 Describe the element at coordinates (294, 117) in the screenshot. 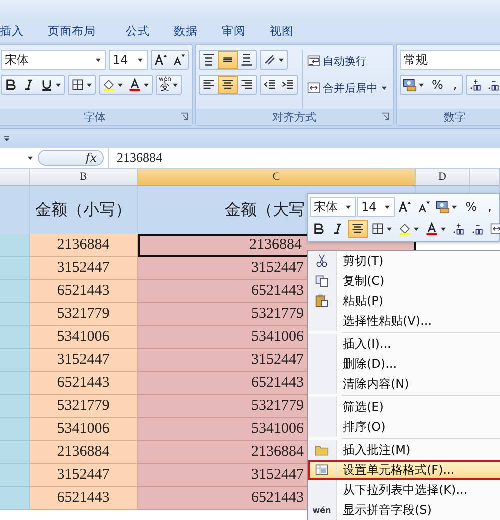

I see `group-caption: 对齐方式` at that location.